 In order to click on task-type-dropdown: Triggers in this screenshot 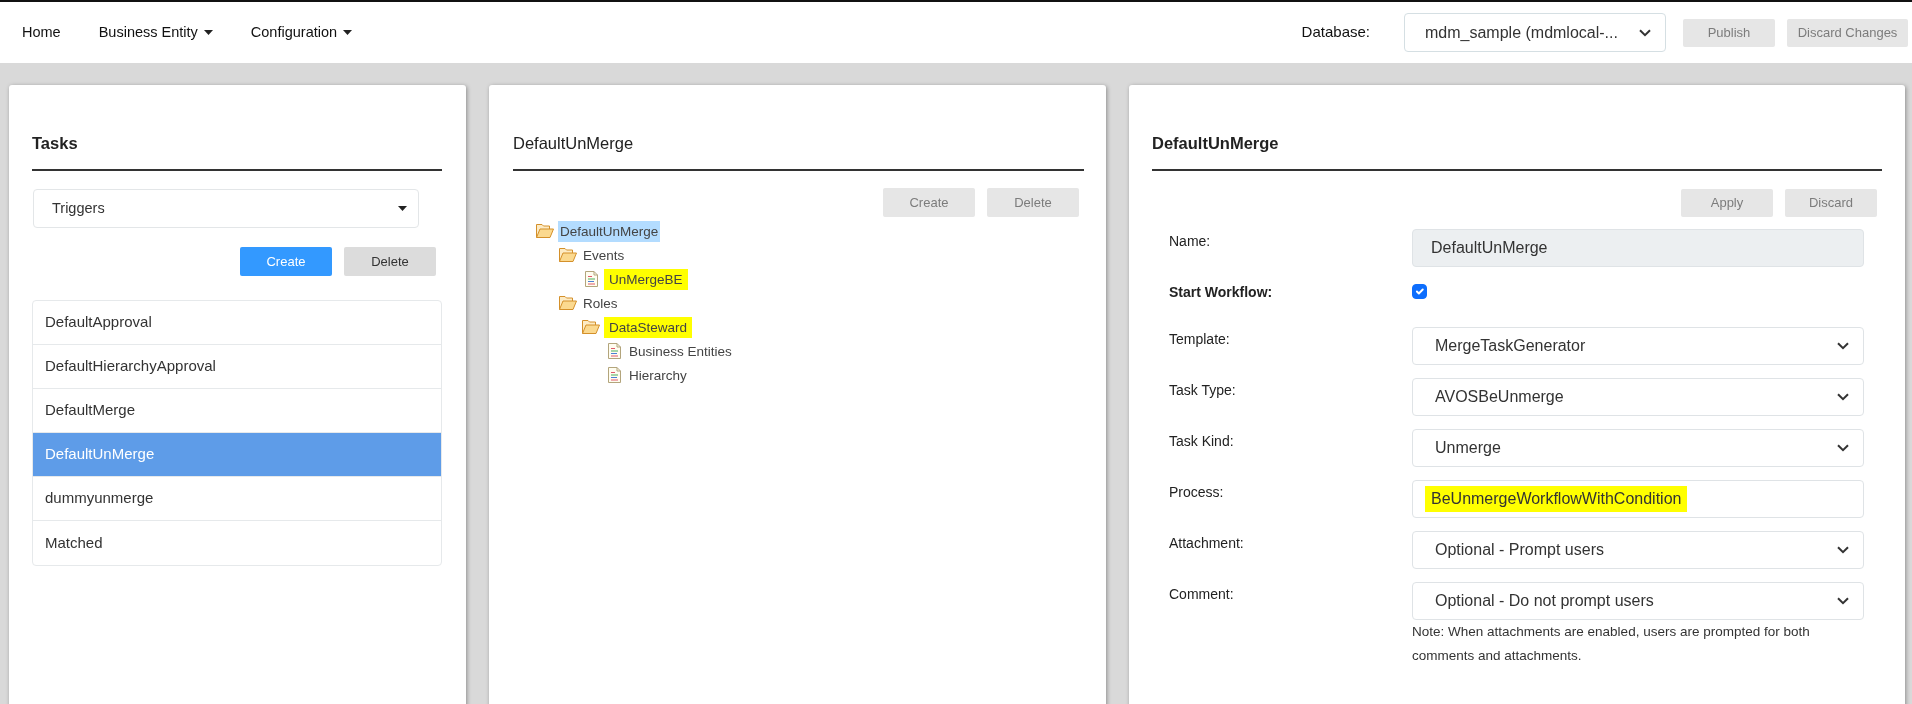, I will do `click(226, 208)`.